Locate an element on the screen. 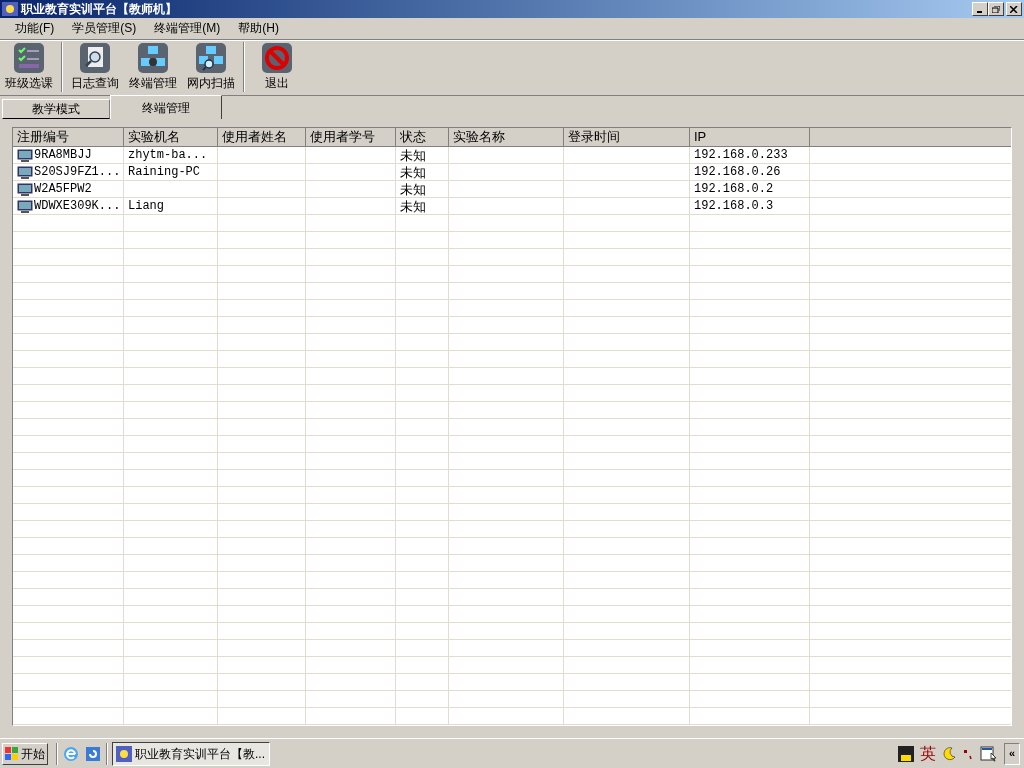 The image size is (1024, 768). windows-logo-icon is located at coordinates (12, 753).